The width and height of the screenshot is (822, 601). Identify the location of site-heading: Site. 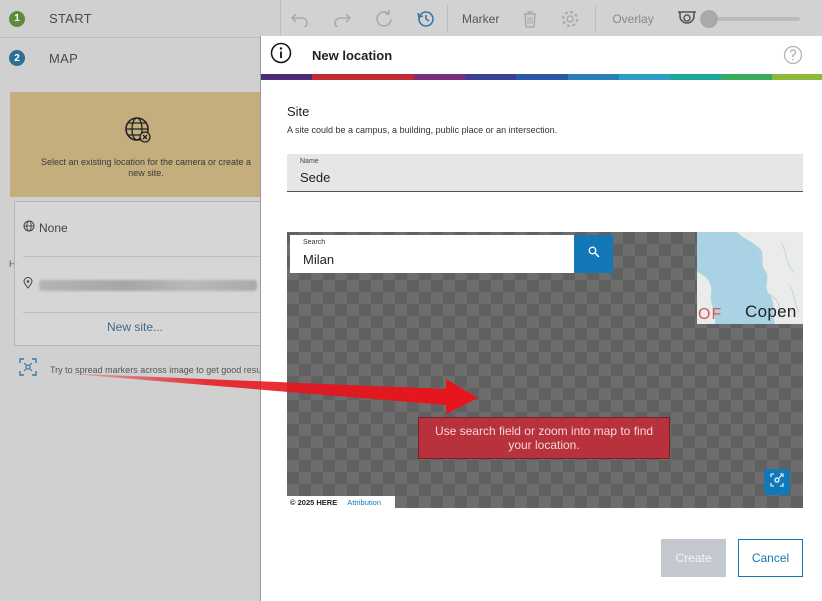
(298, 111).